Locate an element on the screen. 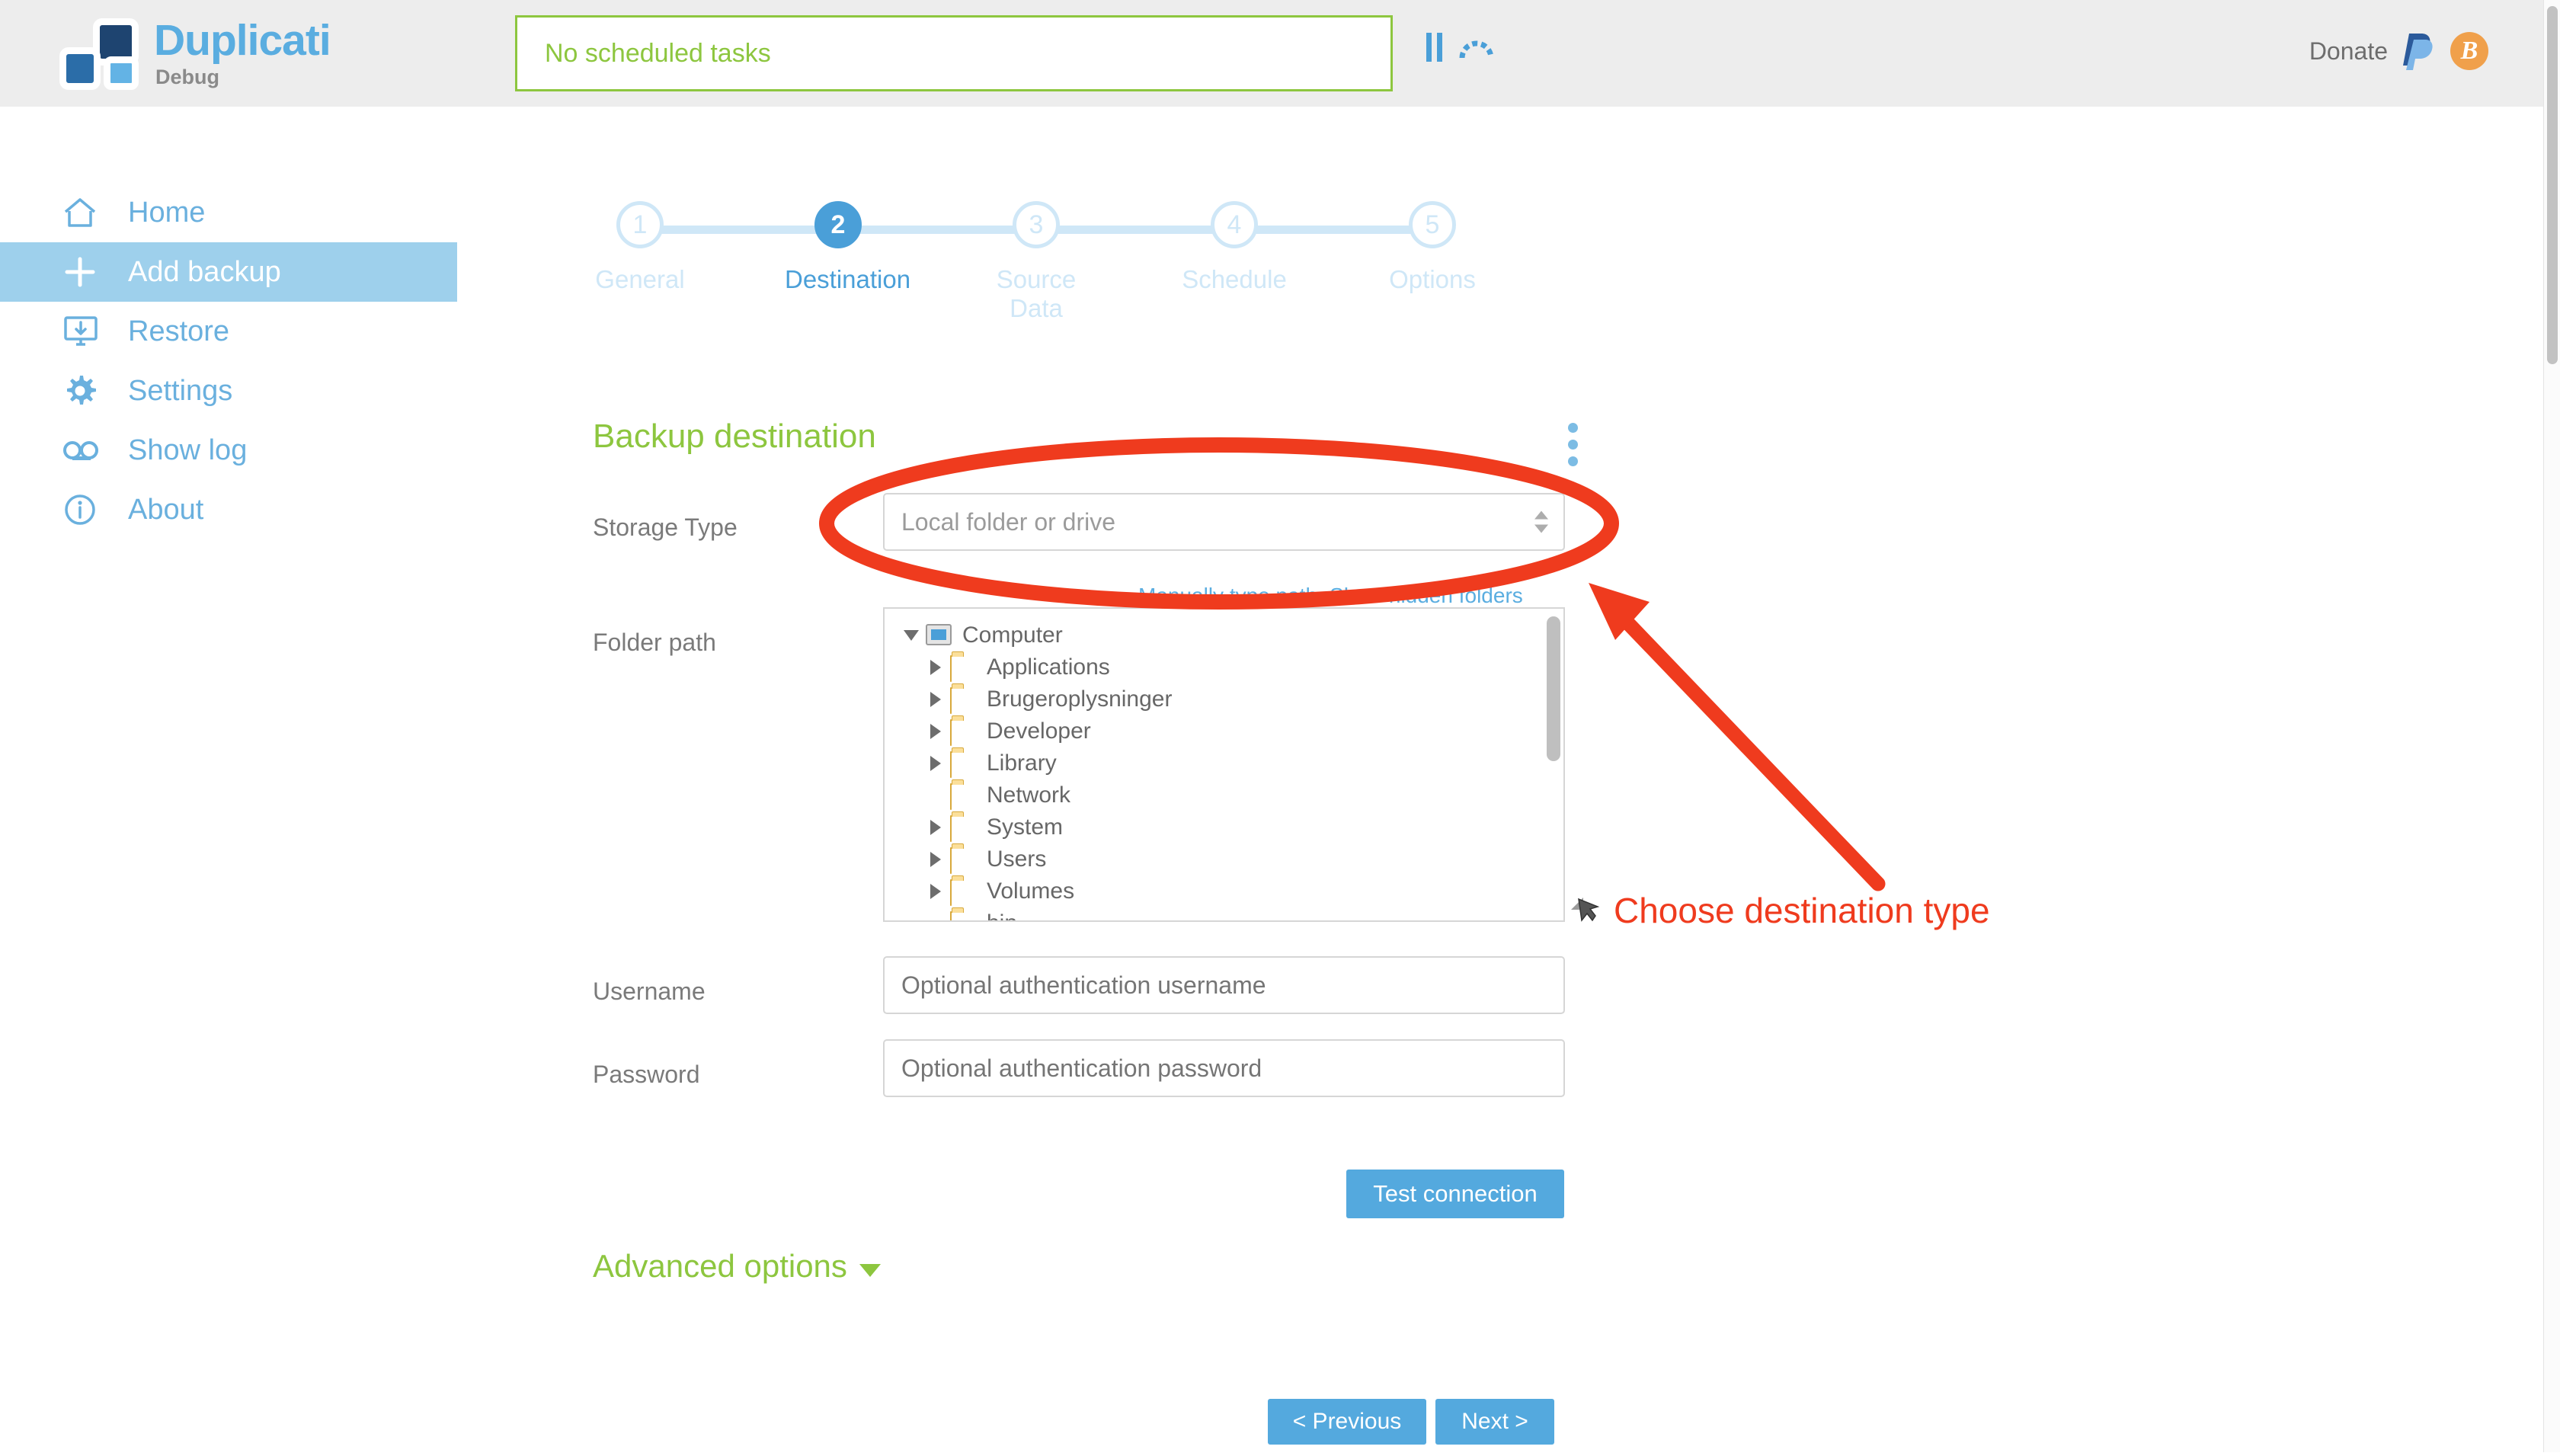 Image resolution: width=2560 pixels, height=1456 pixels. username-input is located at coordinates (1224, 985).